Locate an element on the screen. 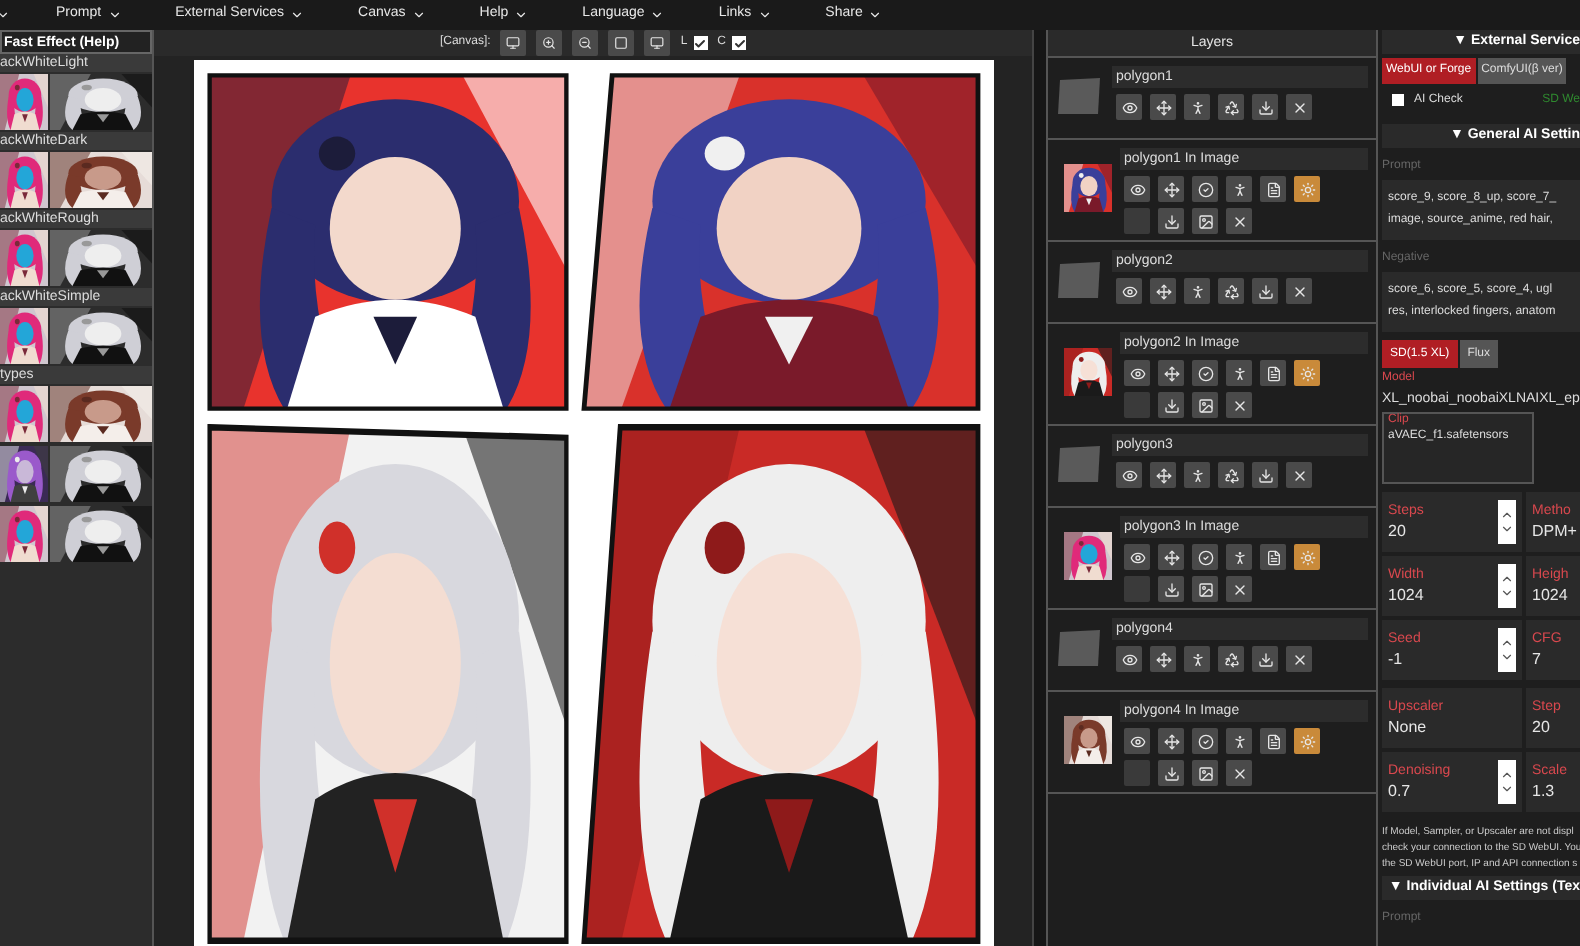 Image resolution: width=1580 pixels, height=946 pixels. zoom-in-button is located at coordinates (549, 43).